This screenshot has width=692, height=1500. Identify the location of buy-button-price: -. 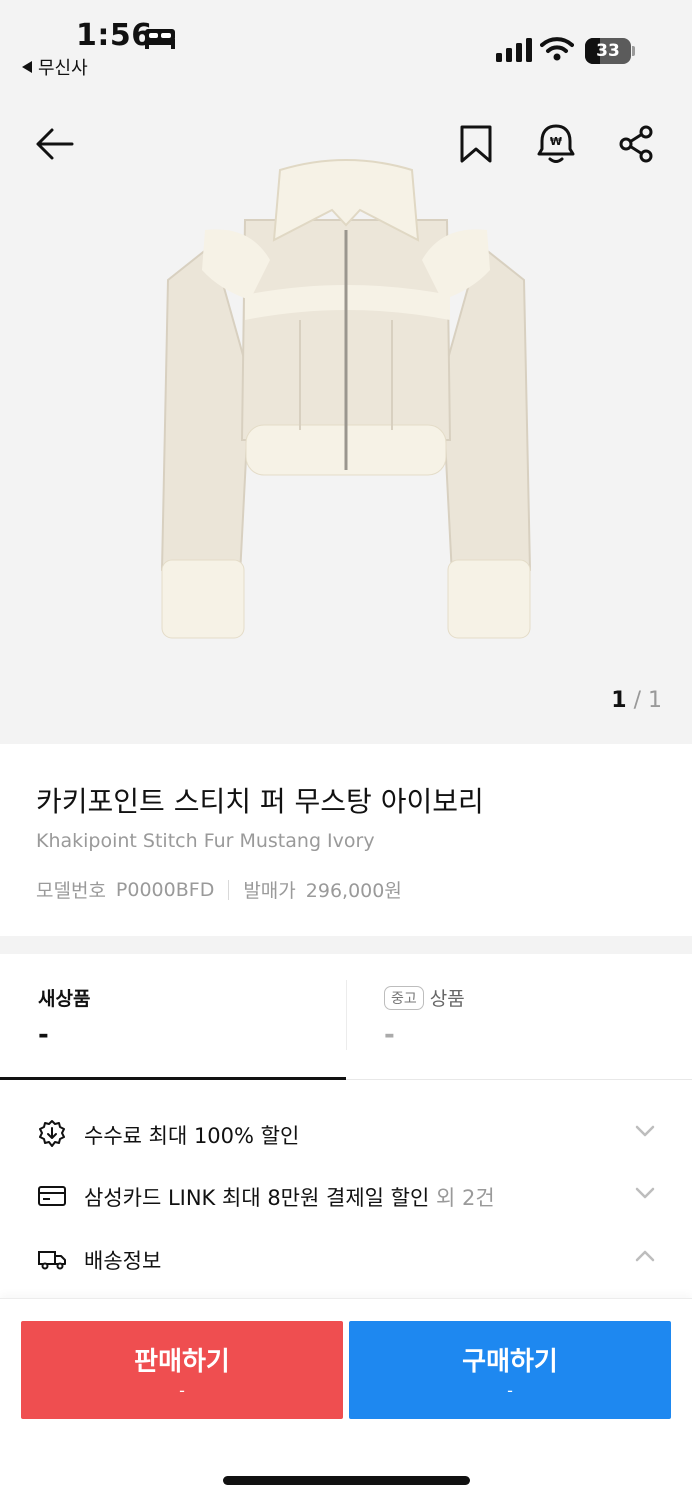
(510, 1390).